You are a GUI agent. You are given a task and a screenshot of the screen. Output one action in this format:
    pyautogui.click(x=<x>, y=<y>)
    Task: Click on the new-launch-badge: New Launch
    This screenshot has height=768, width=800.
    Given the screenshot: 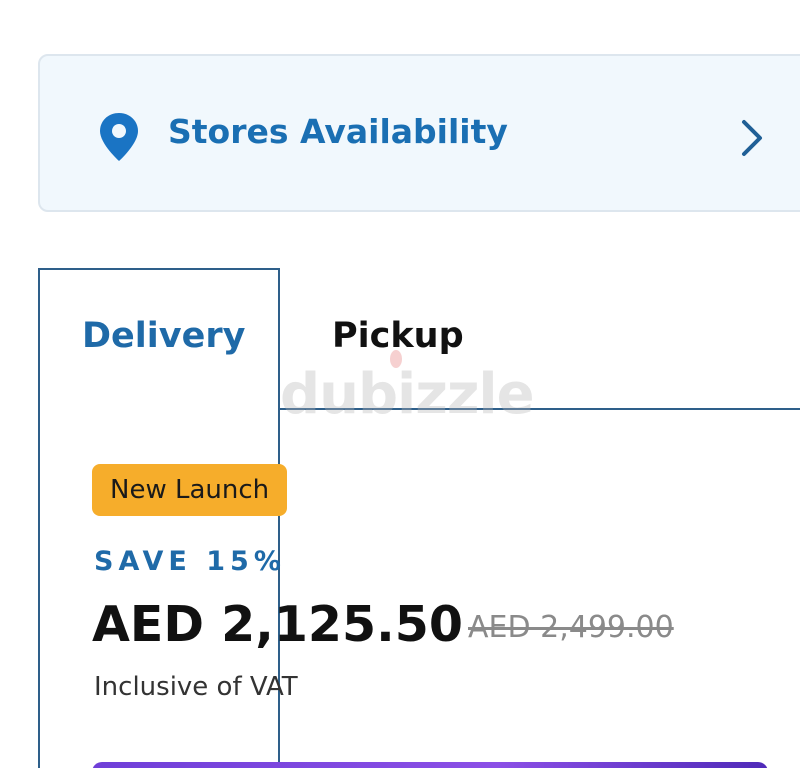 What is the action you would take?
    pyautogui.click(x=190, y=490)
    